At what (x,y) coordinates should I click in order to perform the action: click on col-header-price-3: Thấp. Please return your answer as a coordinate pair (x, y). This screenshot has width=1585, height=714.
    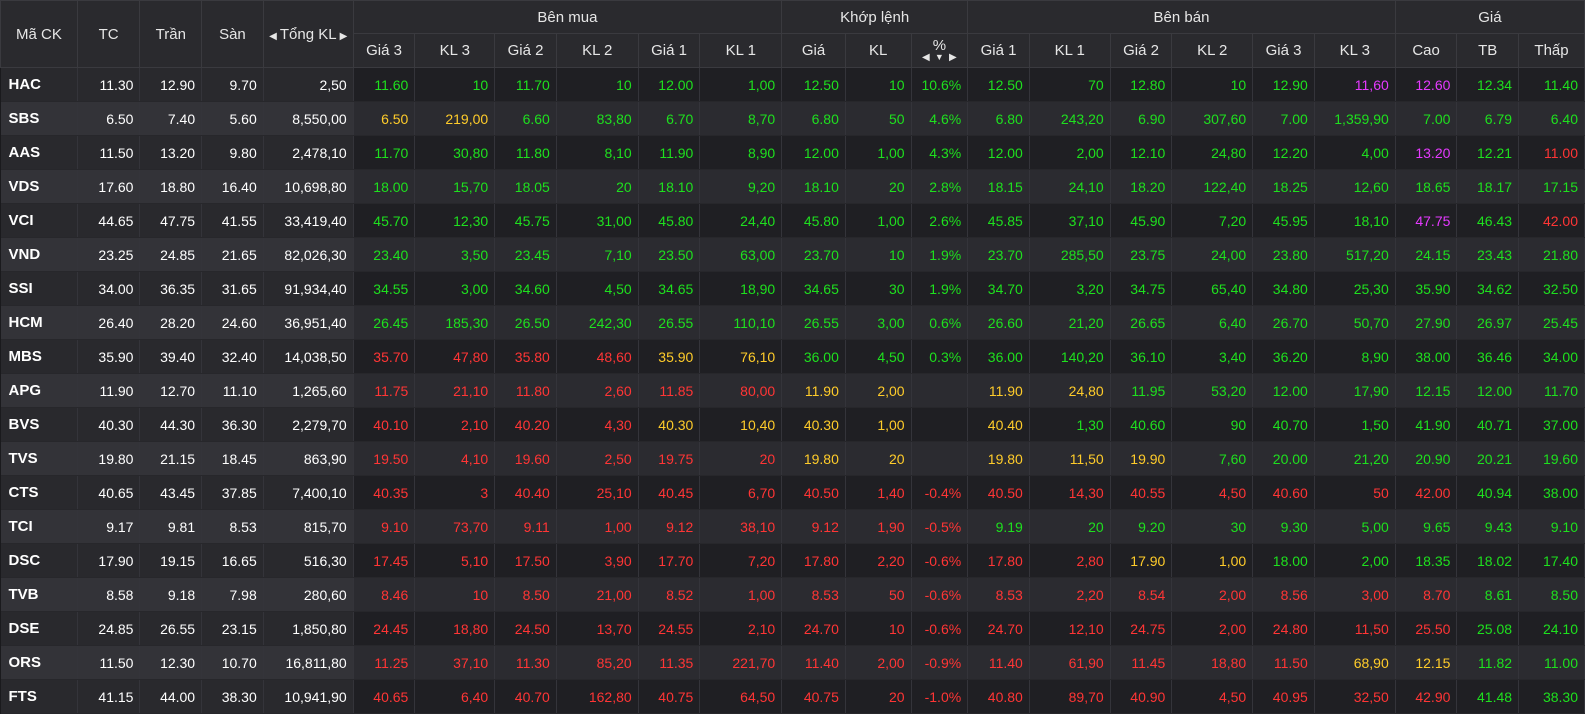
    Looking at the image, I should click on (1551, 50).